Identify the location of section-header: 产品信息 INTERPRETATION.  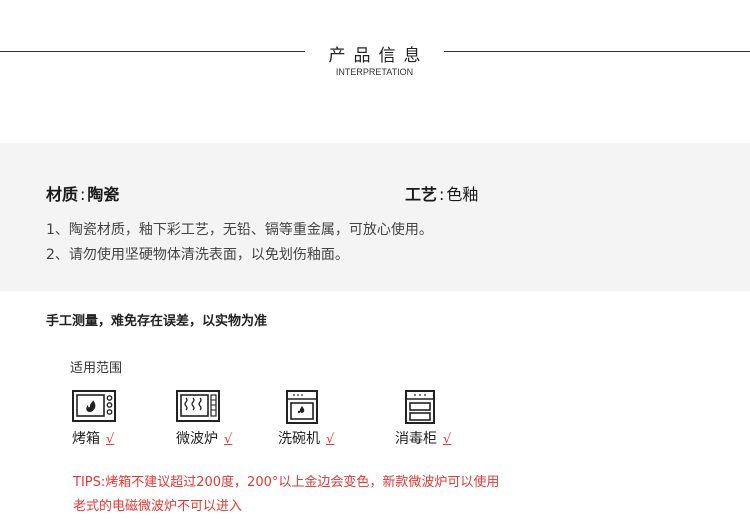
(375, 63).